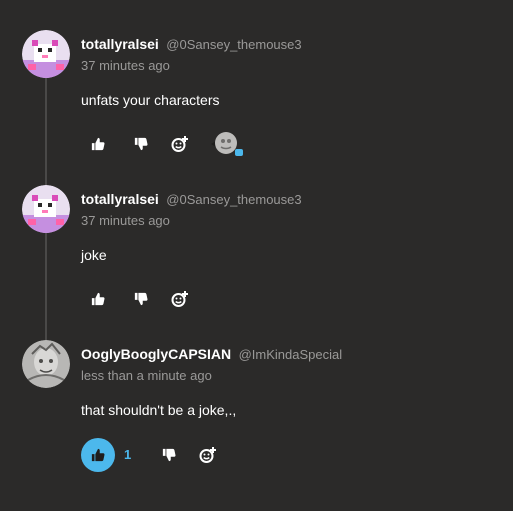 The height and width of the screenshot is (511, 513). I want to click on user-reaction-avatar-icon, so click(225, 145).